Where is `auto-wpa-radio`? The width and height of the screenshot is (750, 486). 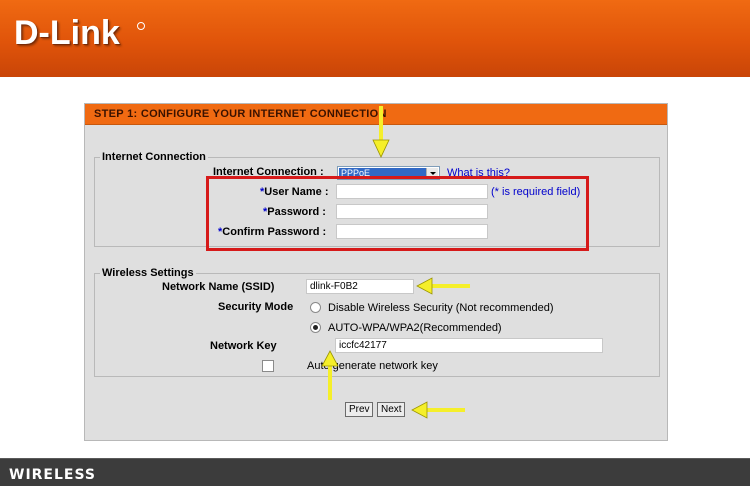 auto-wpa-radio is located at coordinates (315, 327).